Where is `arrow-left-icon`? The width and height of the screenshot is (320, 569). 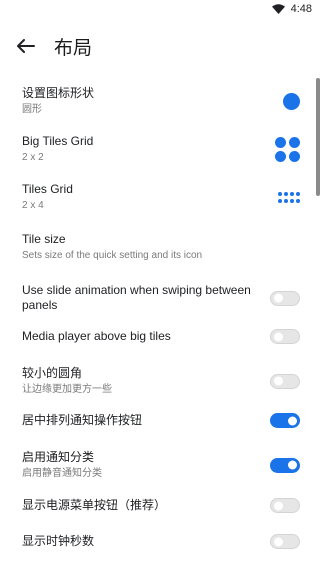 arrow-left-icon is located at coordinates (26, 46).